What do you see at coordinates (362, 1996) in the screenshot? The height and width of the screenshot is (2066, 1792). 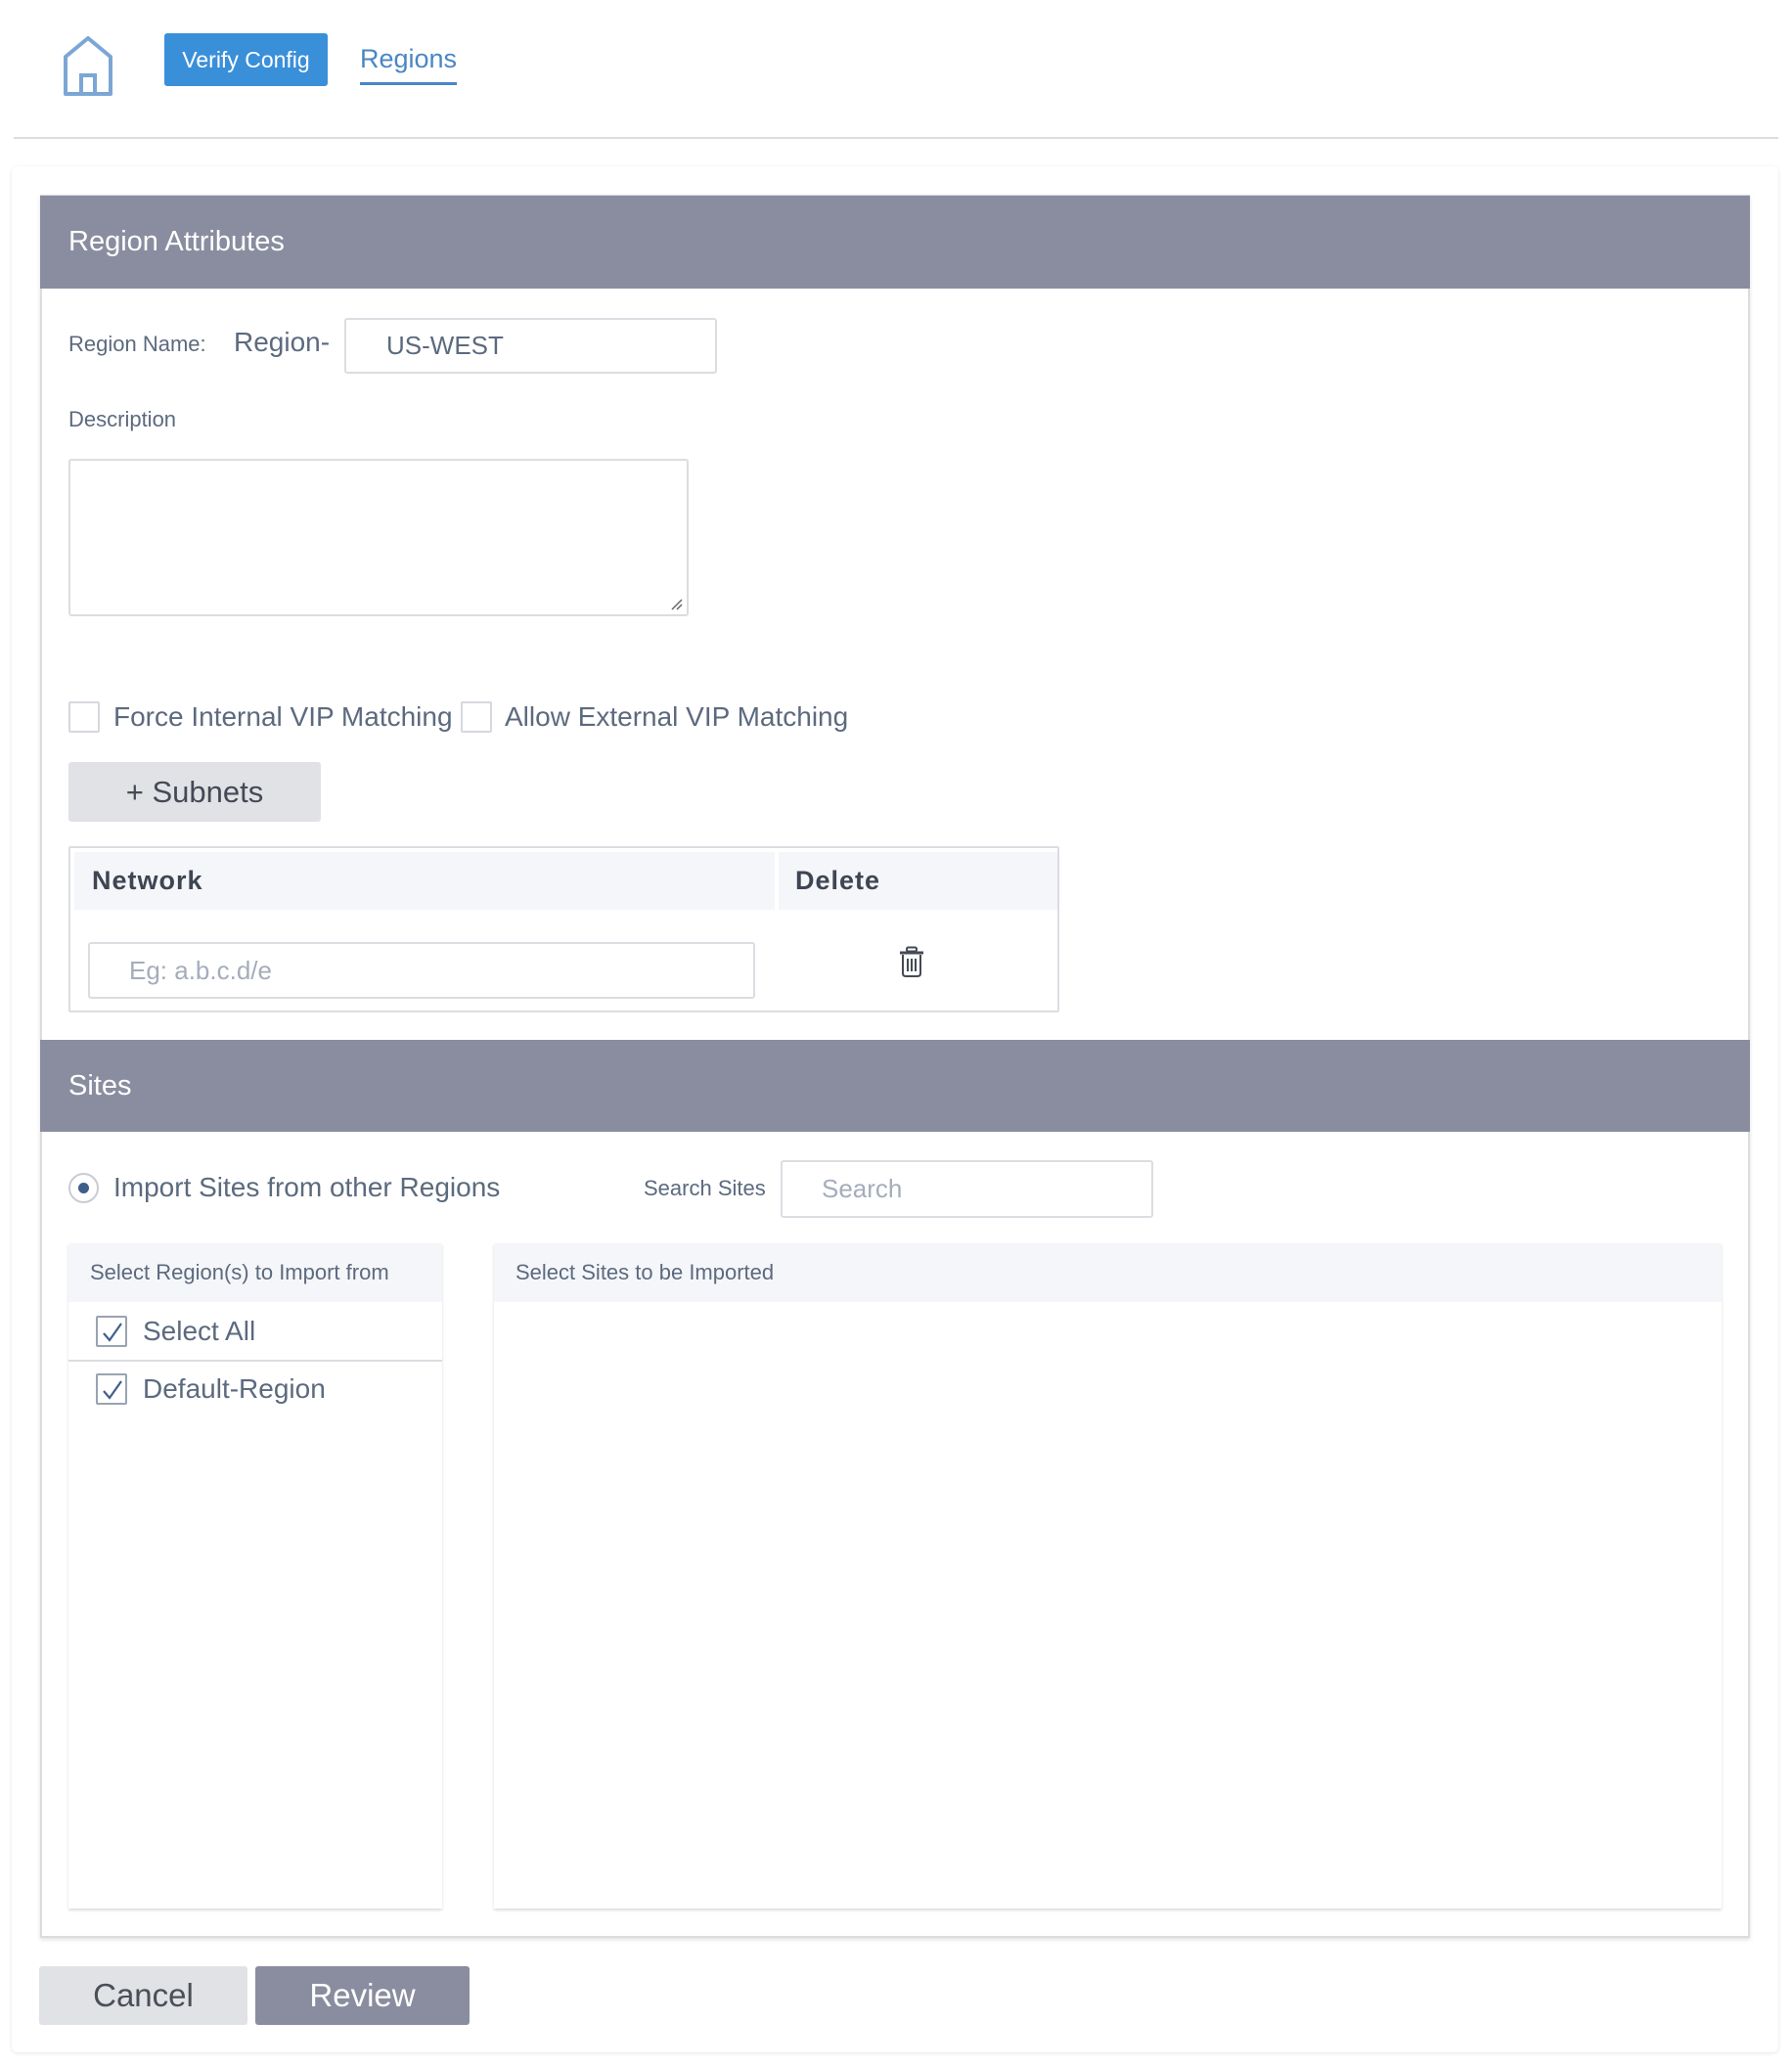 I see `review-button: Review` at bounding box center [362, 1996].